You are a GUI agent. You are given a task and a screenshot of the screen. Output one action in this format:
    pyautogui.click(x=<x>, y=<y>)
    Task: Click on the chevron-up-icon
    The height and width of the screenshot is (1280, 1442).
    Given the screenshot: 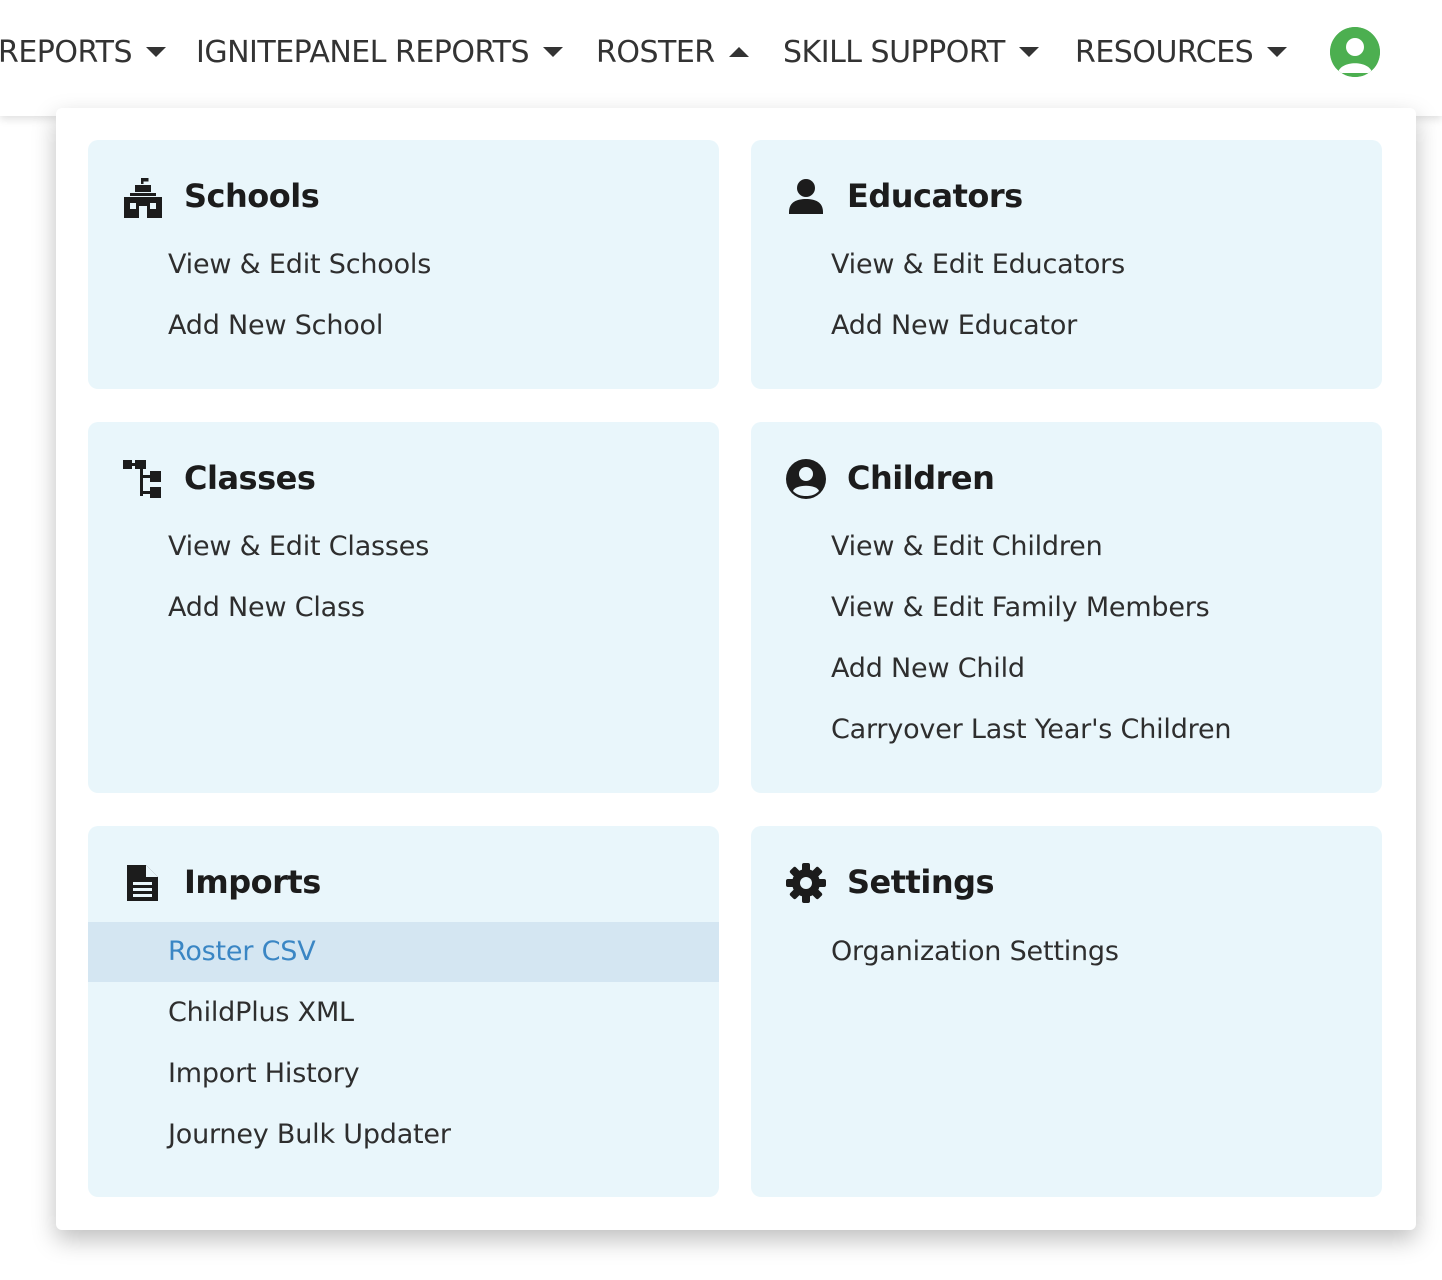 What is the action you would take?
    pyautogui.click(x=738, y=52)
    